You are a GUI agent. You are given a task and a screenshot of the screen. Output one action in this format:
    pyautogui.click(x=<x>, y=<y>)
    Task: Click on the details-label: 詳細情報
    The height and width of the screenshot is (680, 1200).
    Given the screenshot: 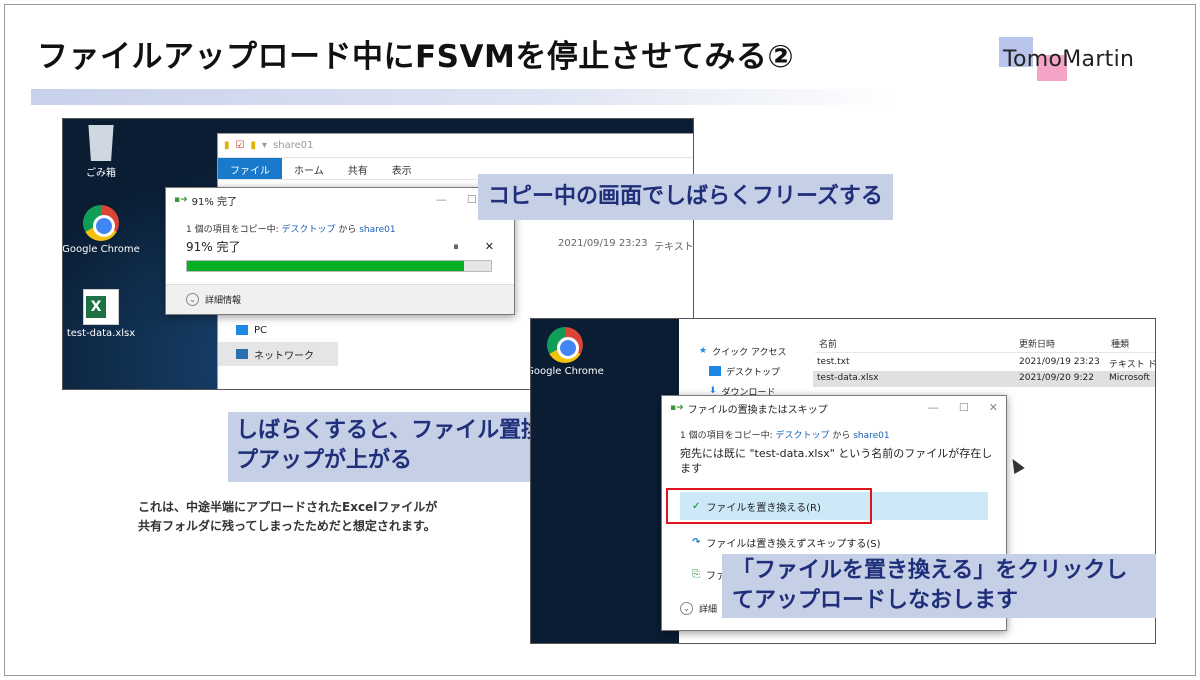 What is the action you would take?
    pyautogui.click(x=223, y=301)
    